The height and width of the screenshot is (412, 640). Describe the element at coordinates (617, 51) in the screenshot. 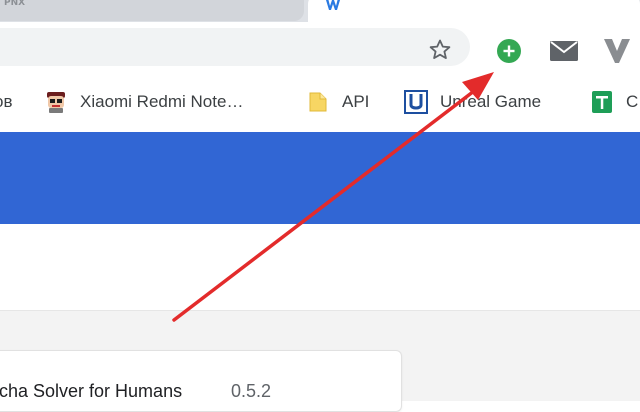

I see `vivaldi-icon` at that location.